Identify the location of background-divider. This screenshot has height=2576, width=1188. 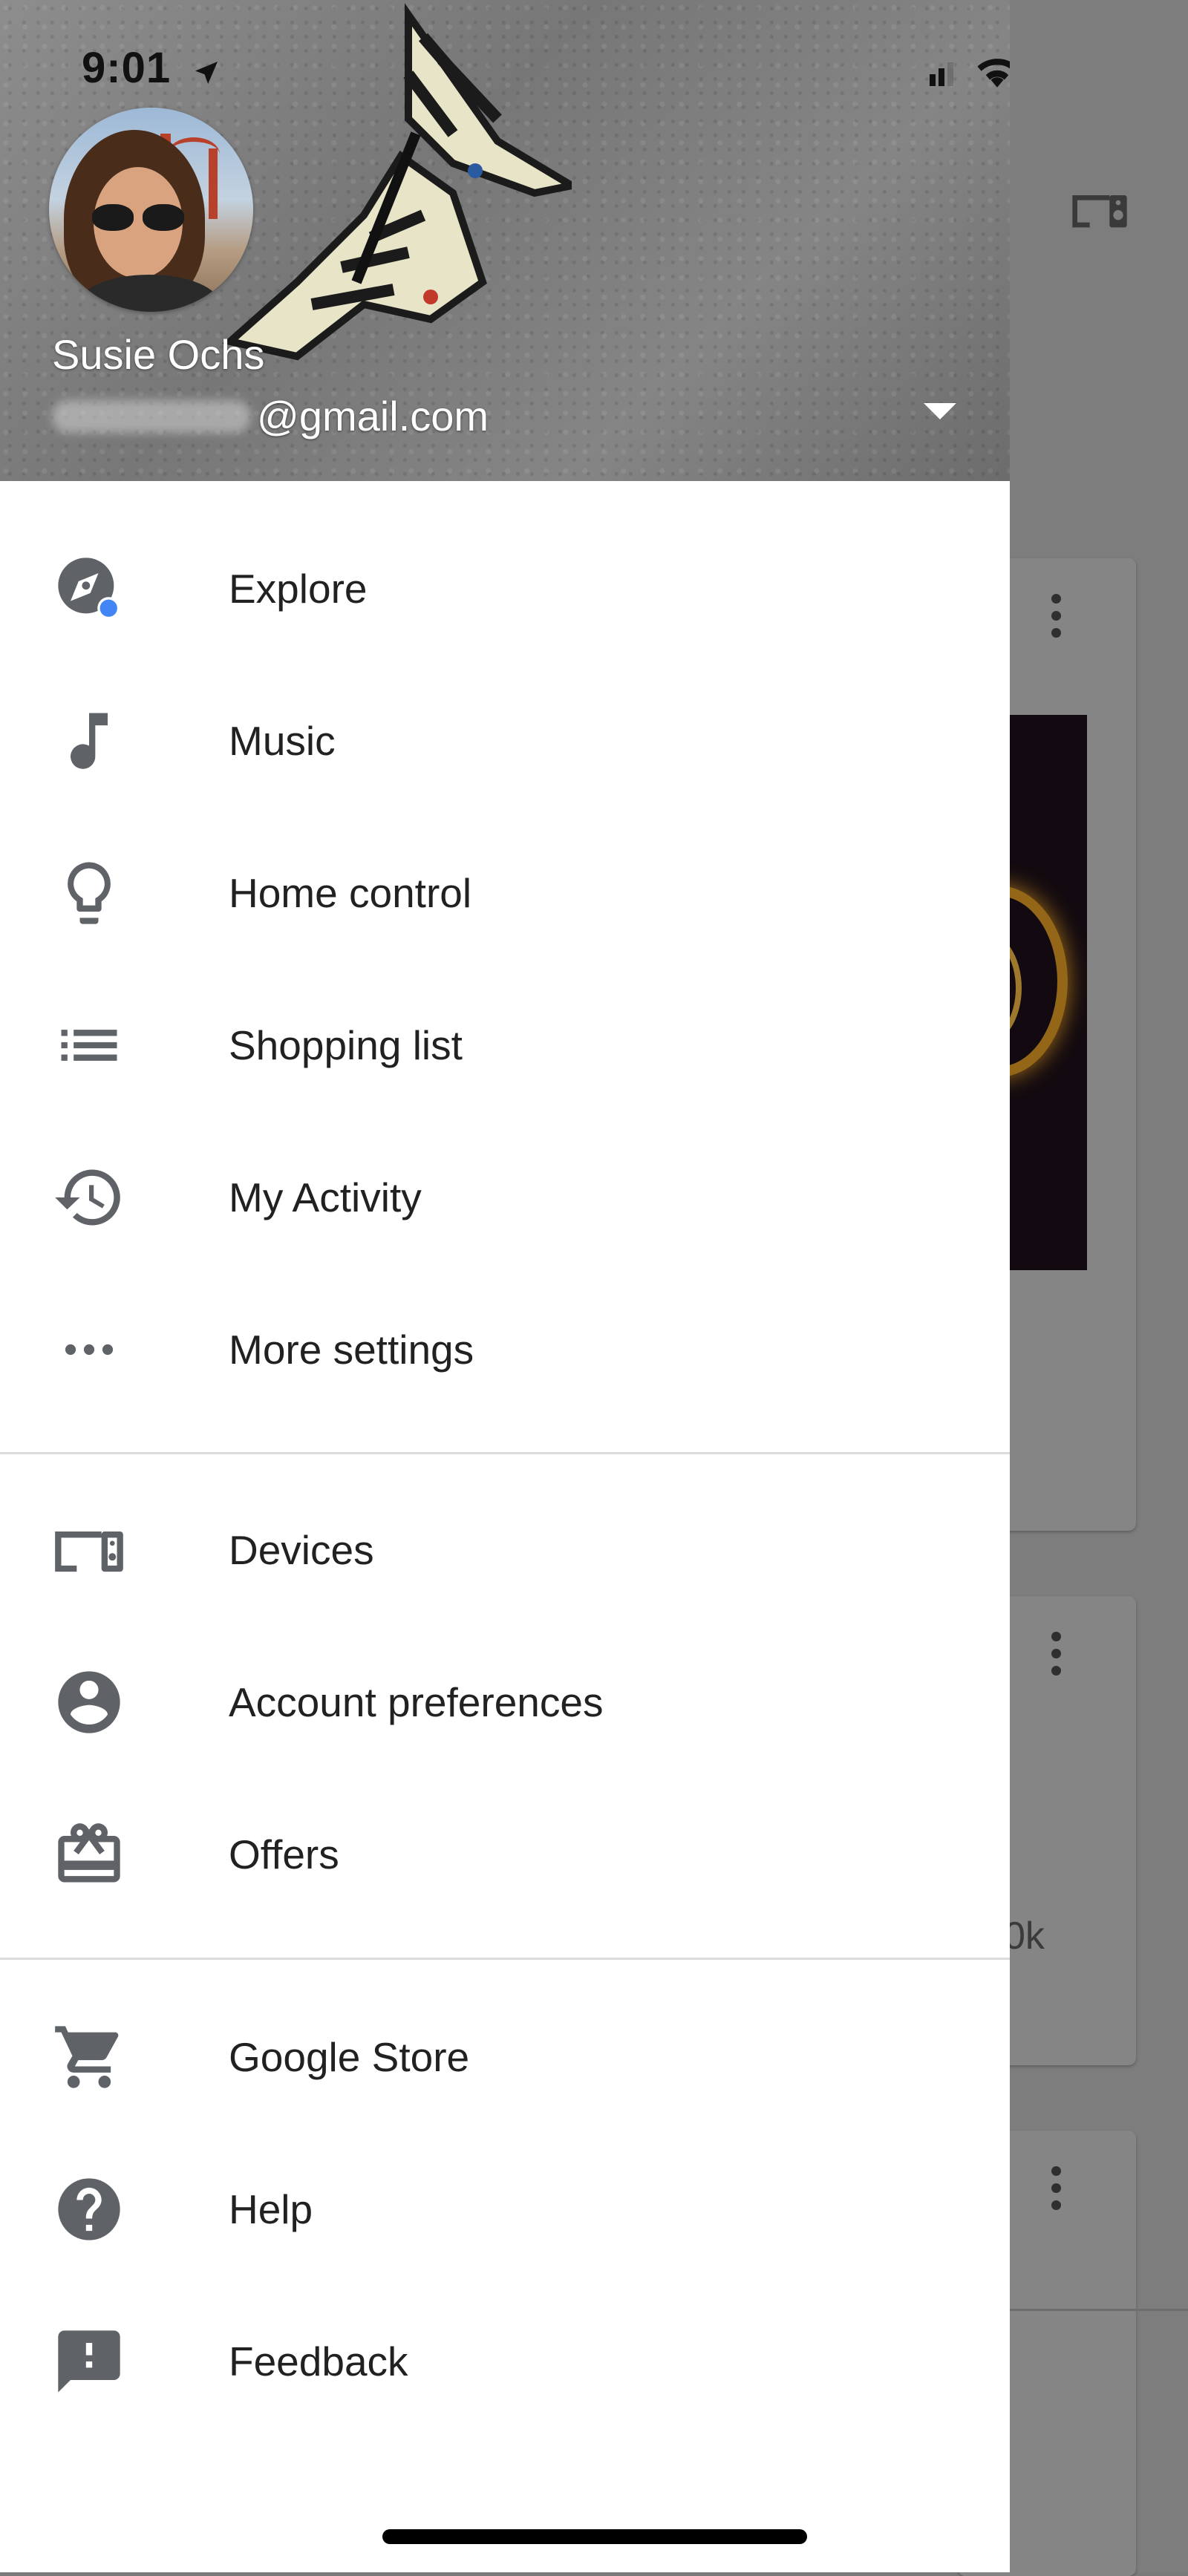
(1099, 2310).